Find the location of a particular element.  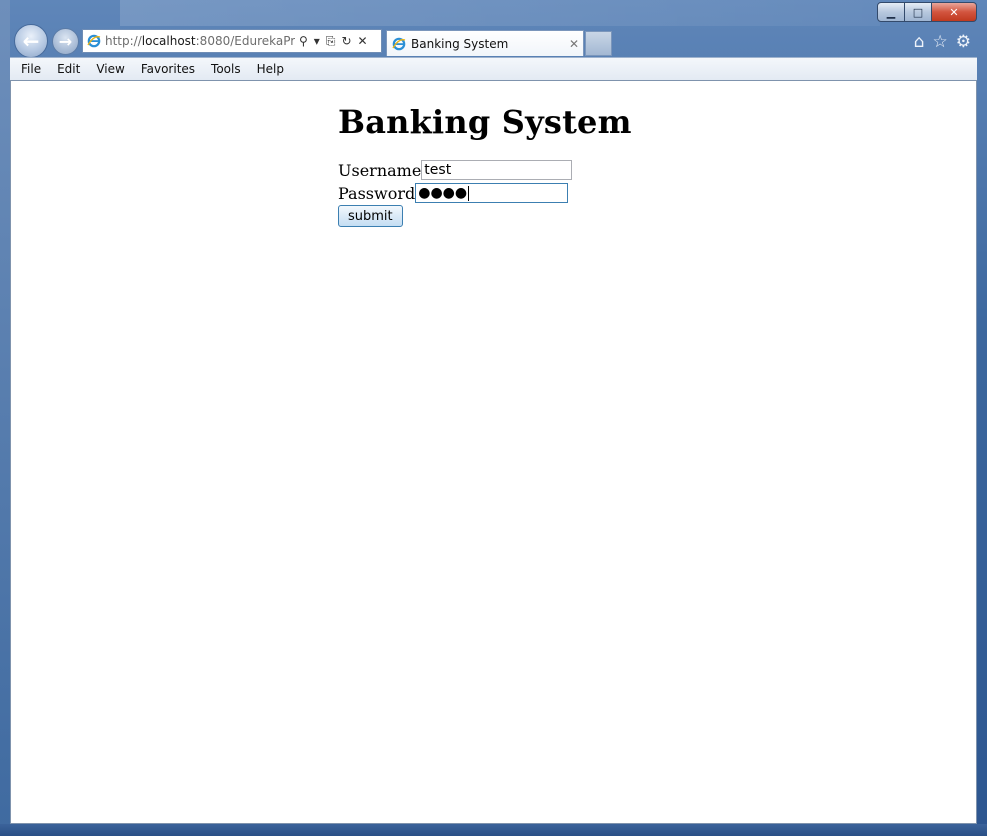

favorites-star-icon: ☆ is located at coordinates (940, 42).